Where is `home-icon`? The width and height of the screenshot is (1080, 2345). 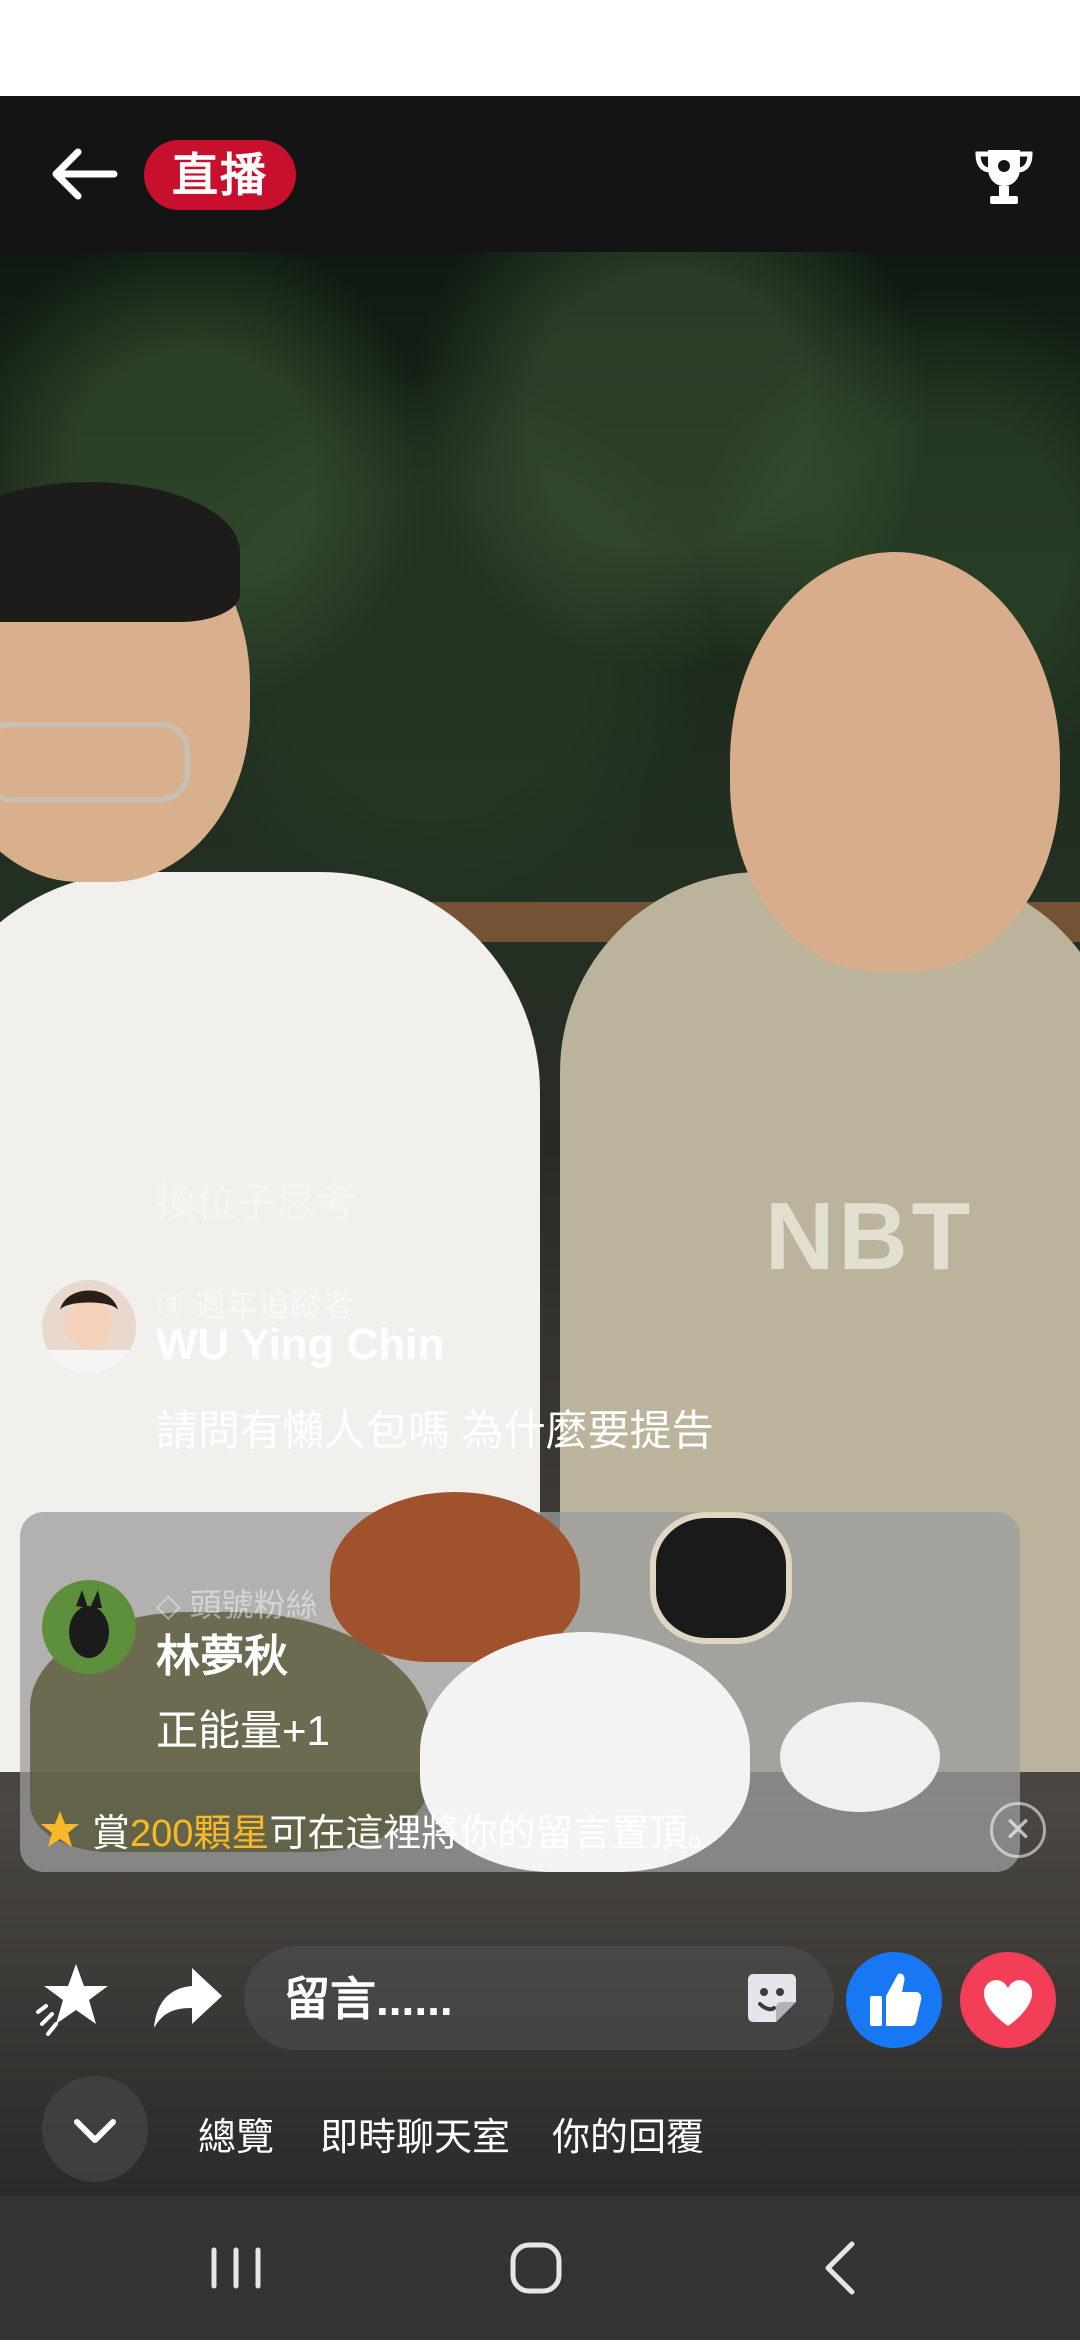 home-icon is located at coordinates (536, 2268).